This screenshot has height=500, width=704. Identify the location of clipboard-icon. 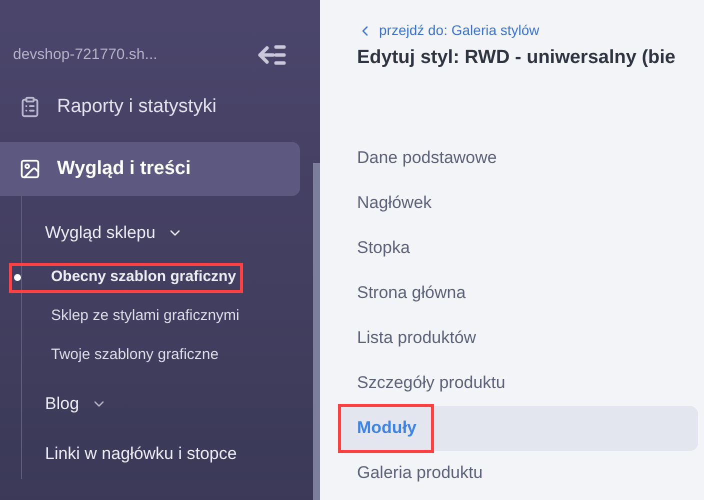
(30, 107).